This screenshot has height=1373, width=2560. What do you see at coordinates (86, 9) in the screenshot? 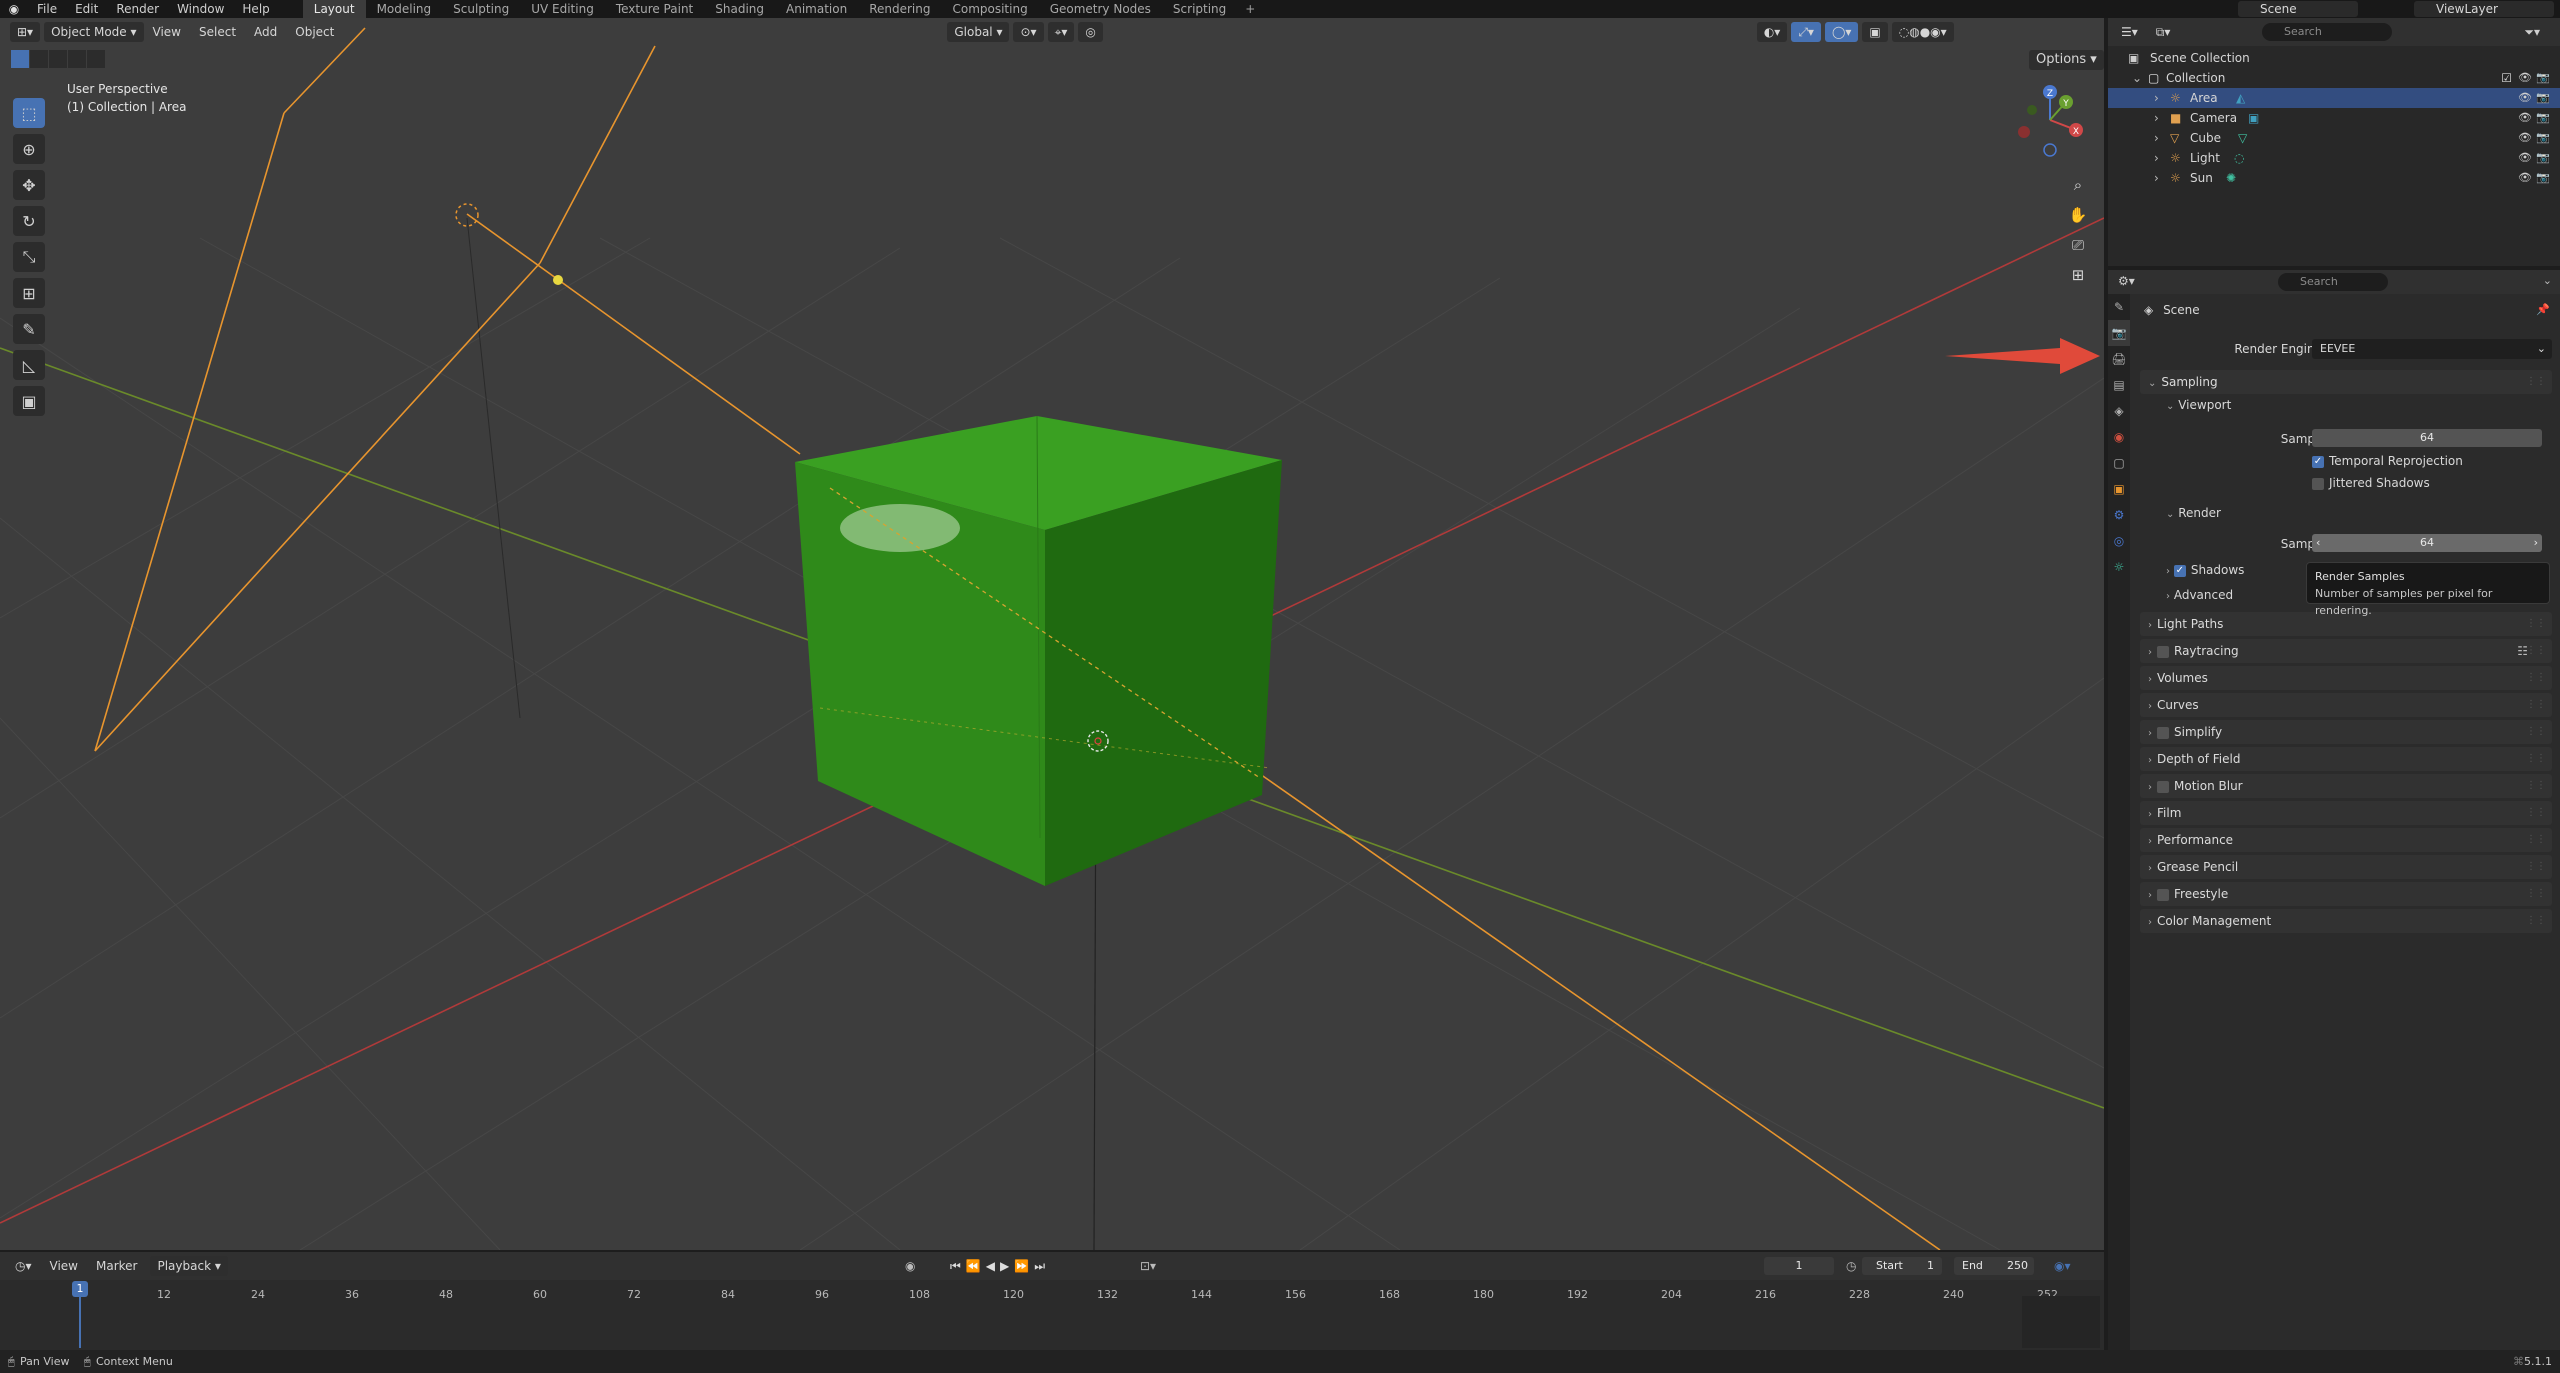
I see `menu-edit: Edit` at bounding box center [86, 9].